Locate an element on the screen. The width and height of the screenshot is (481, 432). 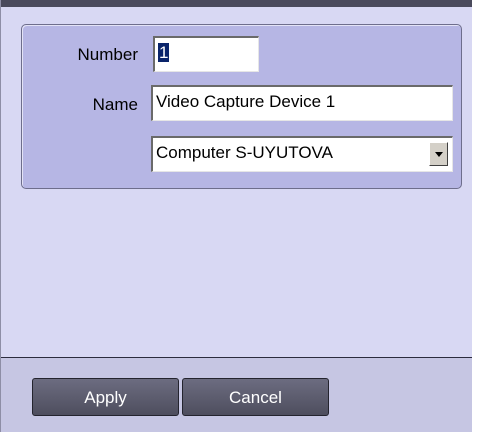
apply-button: Apply is located at coordinates (105, 397).